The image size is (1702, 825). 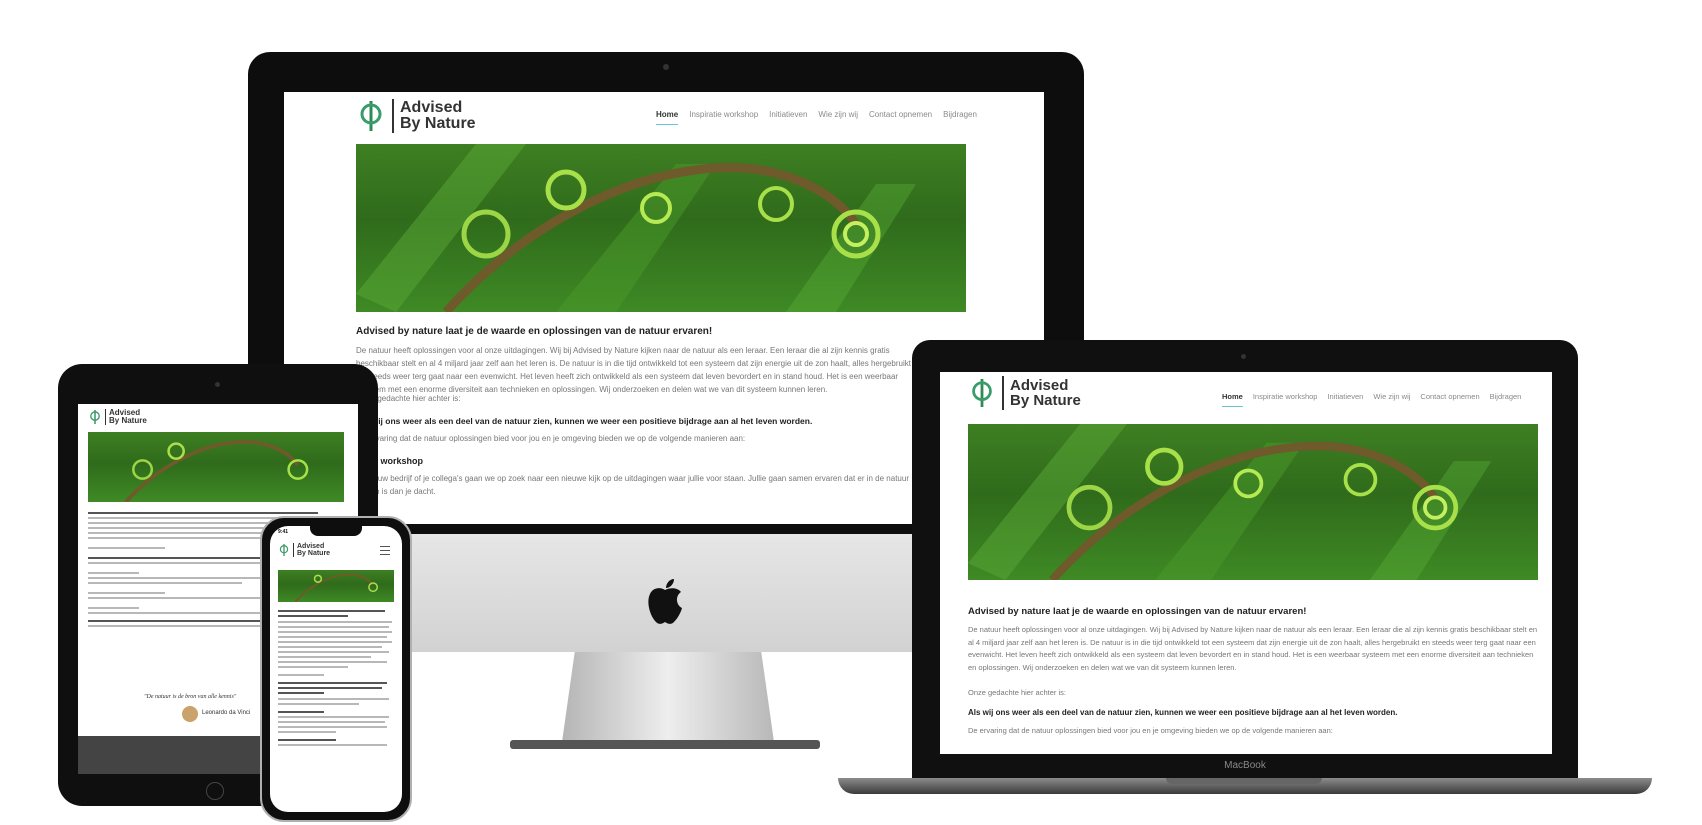 What do you see at coordinates (226, 713) in the screenshot?
I see `tablet-author: Leonardo da Vinci` at bounding box center [226, 713].